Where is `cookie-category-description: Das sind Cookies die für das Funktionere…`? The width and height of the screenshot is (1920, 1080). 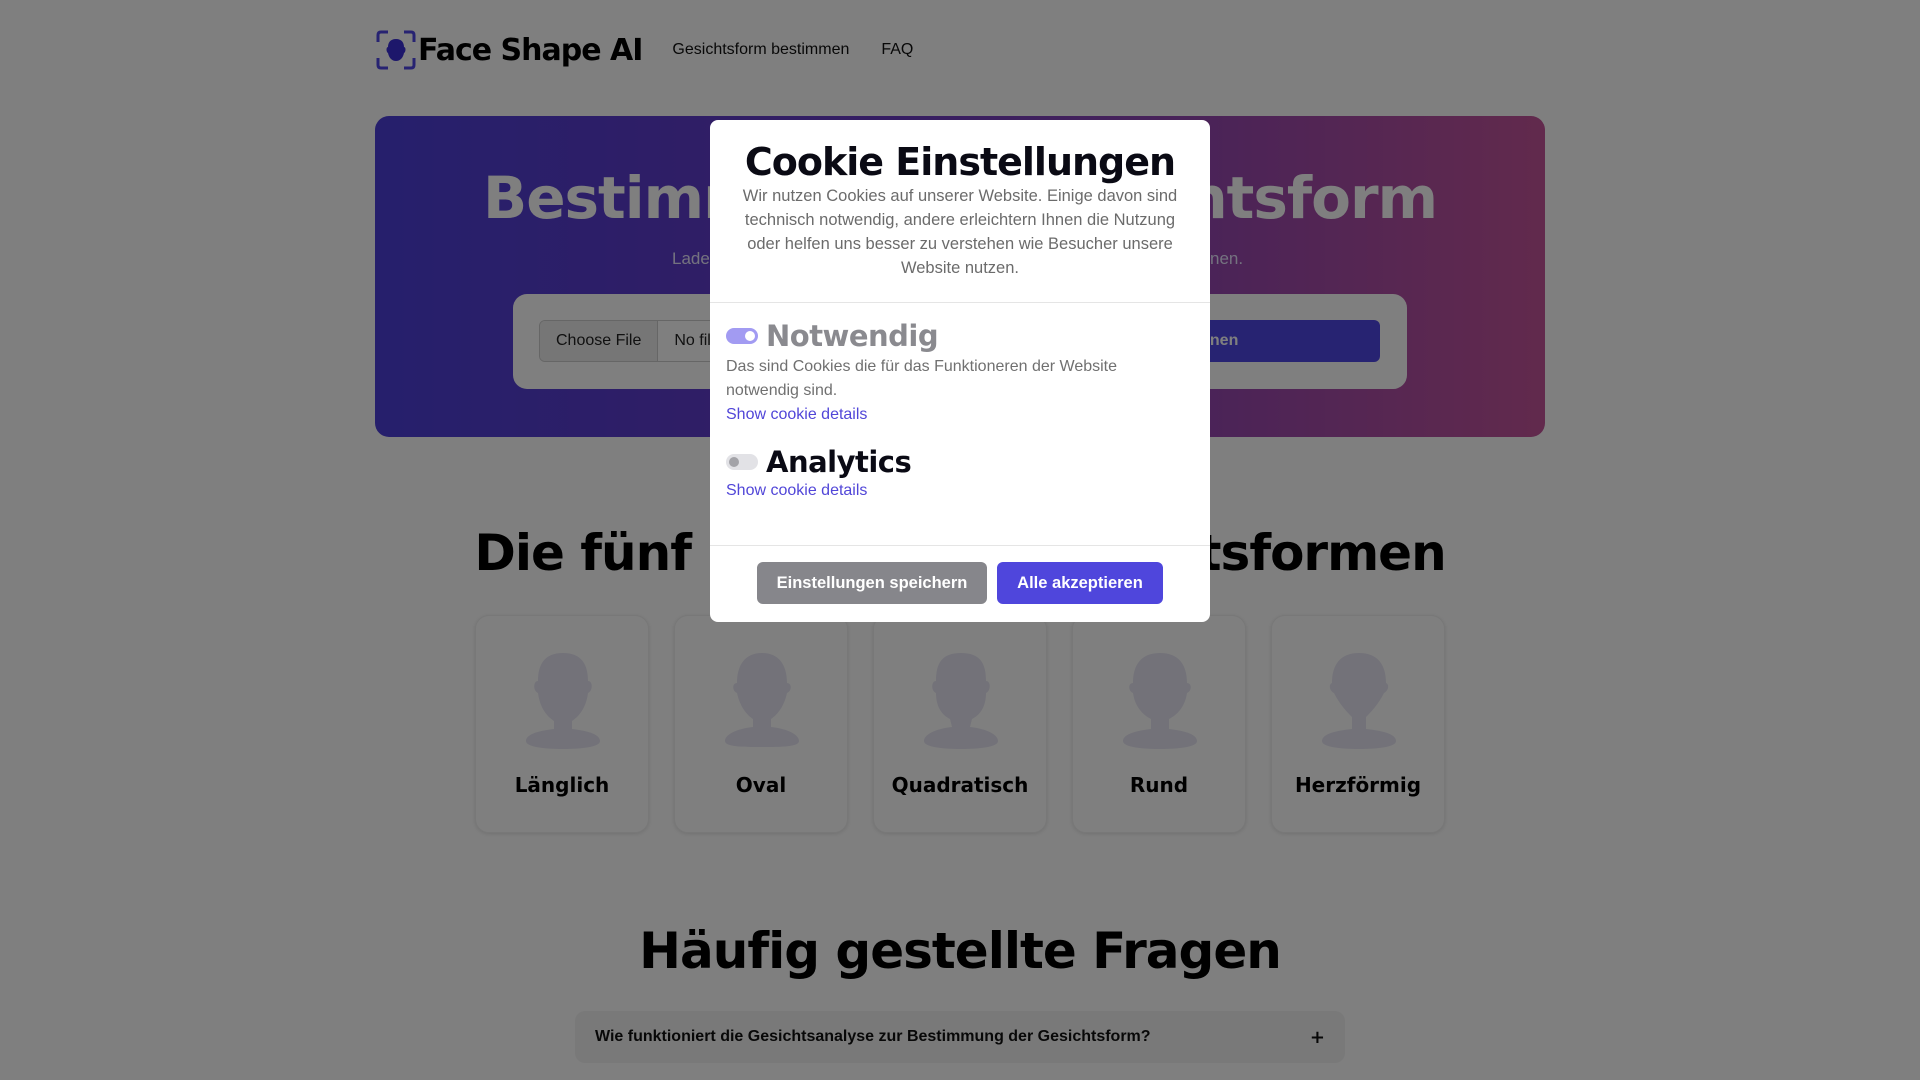 cookie-category-description: Das sind Cookies die für das Funktionere… is located at coordinates (922, 378).